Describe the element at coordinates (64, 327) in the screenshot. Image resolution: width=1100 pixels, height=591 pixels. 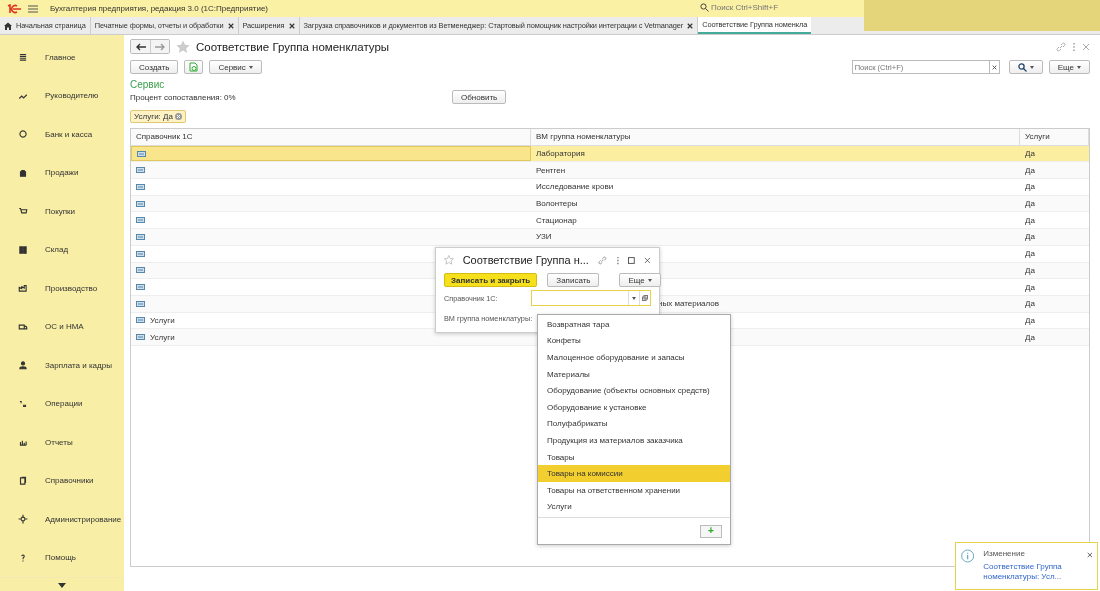
I see `sidebar-label: ОС и НМА` at that location.